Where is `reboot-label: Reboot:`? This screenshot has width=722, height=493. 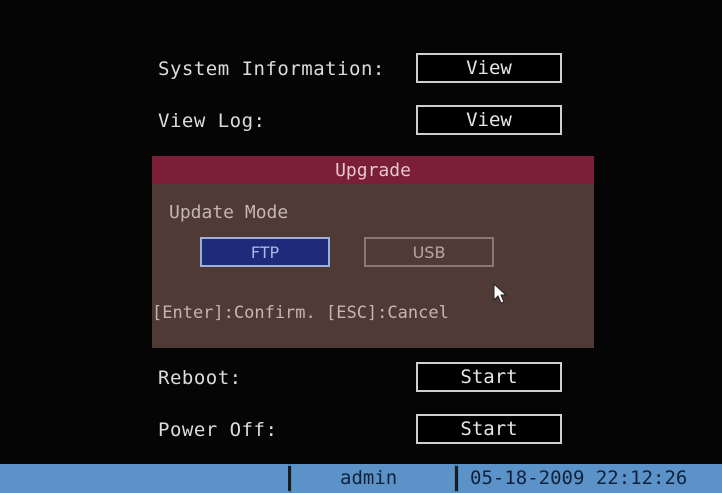 reboot-label: Reboot: is located at coordinates (200, 378).